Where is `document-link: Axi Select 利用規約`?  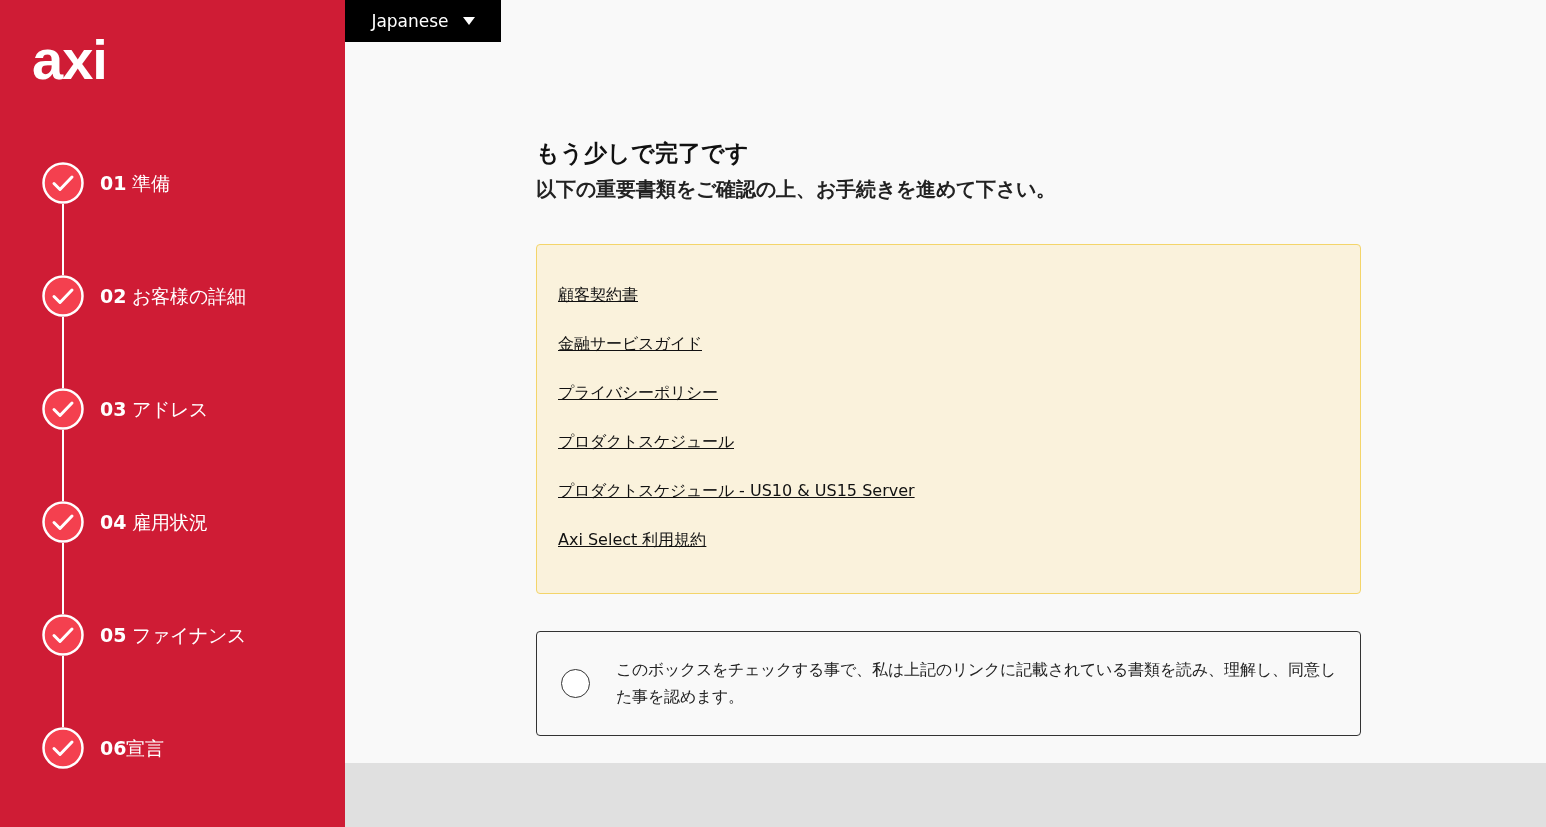
document-link: Axi Select 利用規約 is located at coordinates (632, 539).